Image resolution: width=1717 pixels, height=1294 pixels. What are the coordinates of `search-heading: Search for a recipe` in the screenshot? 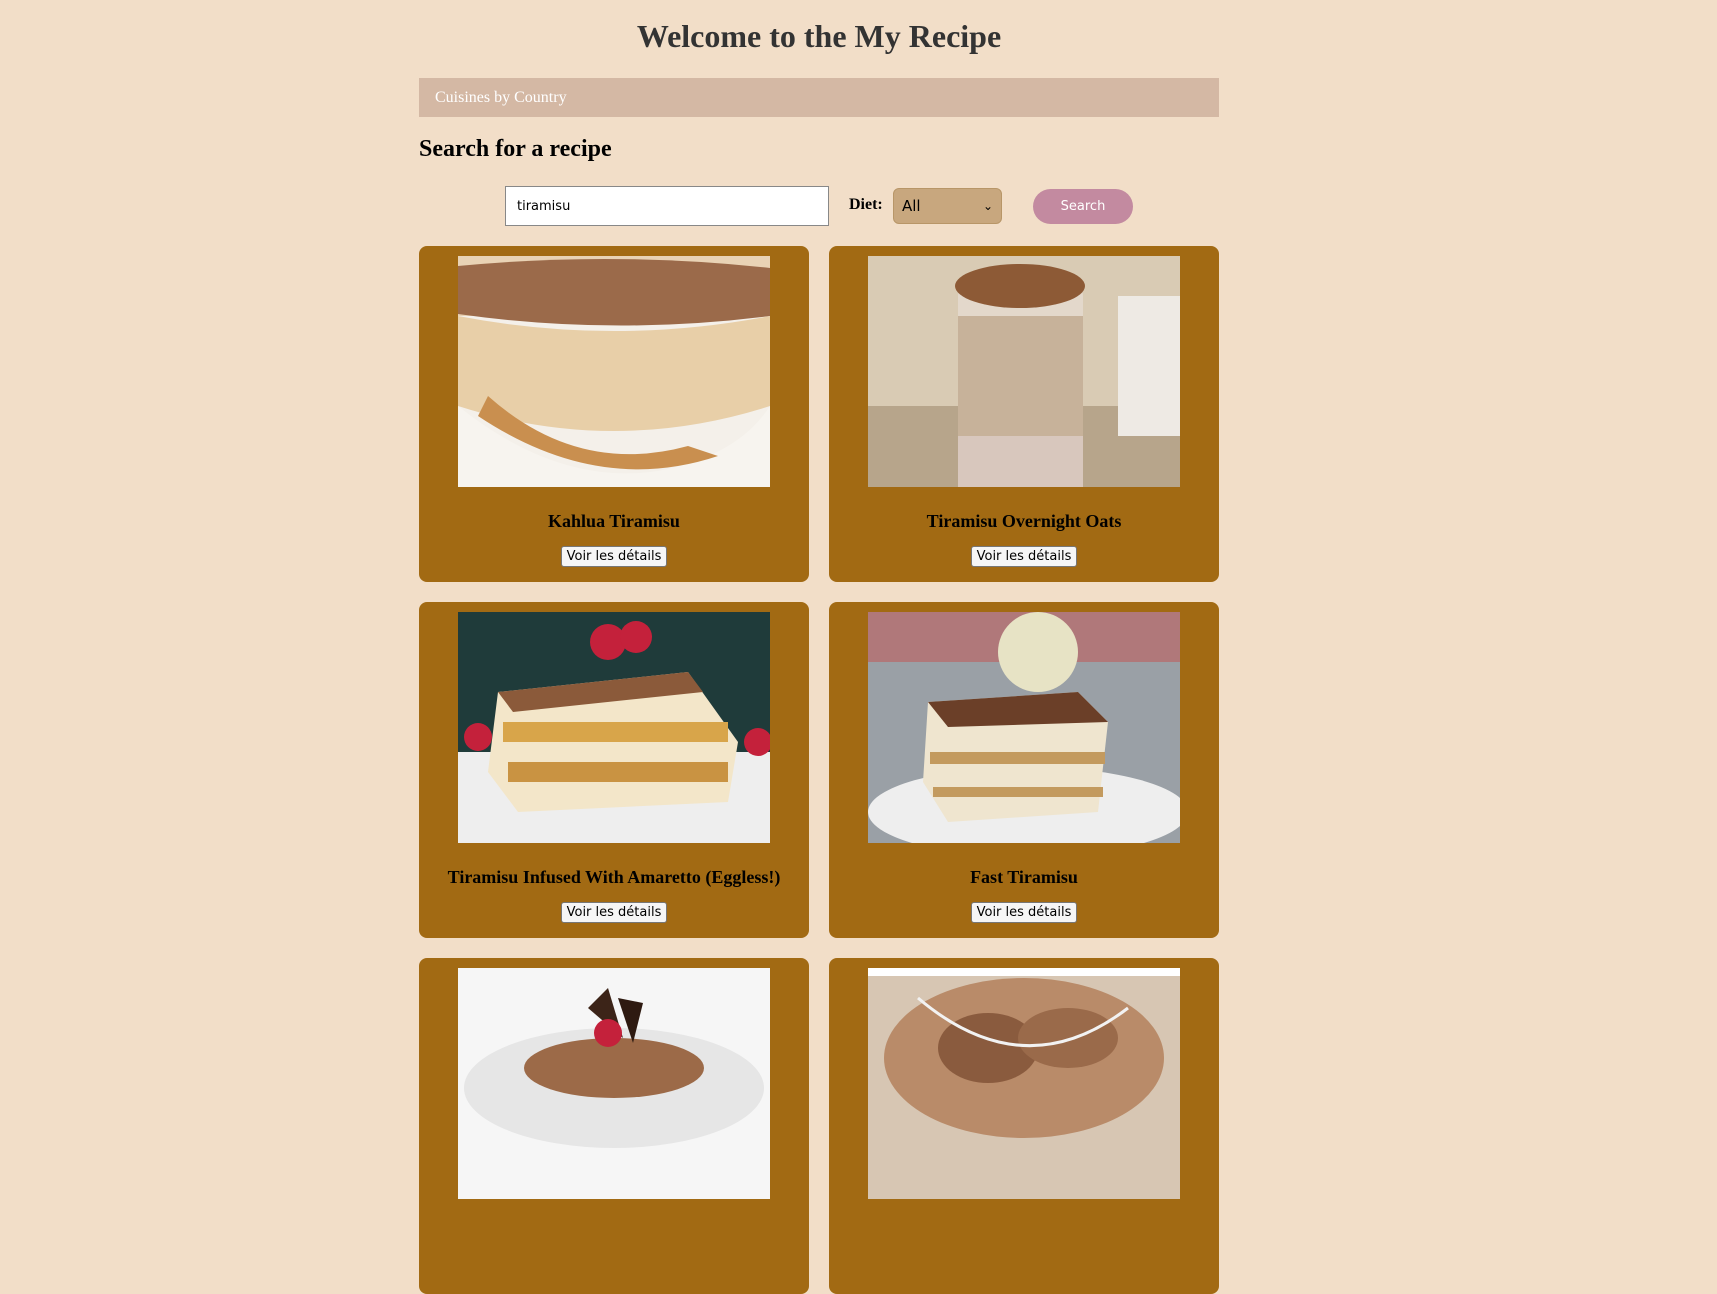 It's located at (515, 149).